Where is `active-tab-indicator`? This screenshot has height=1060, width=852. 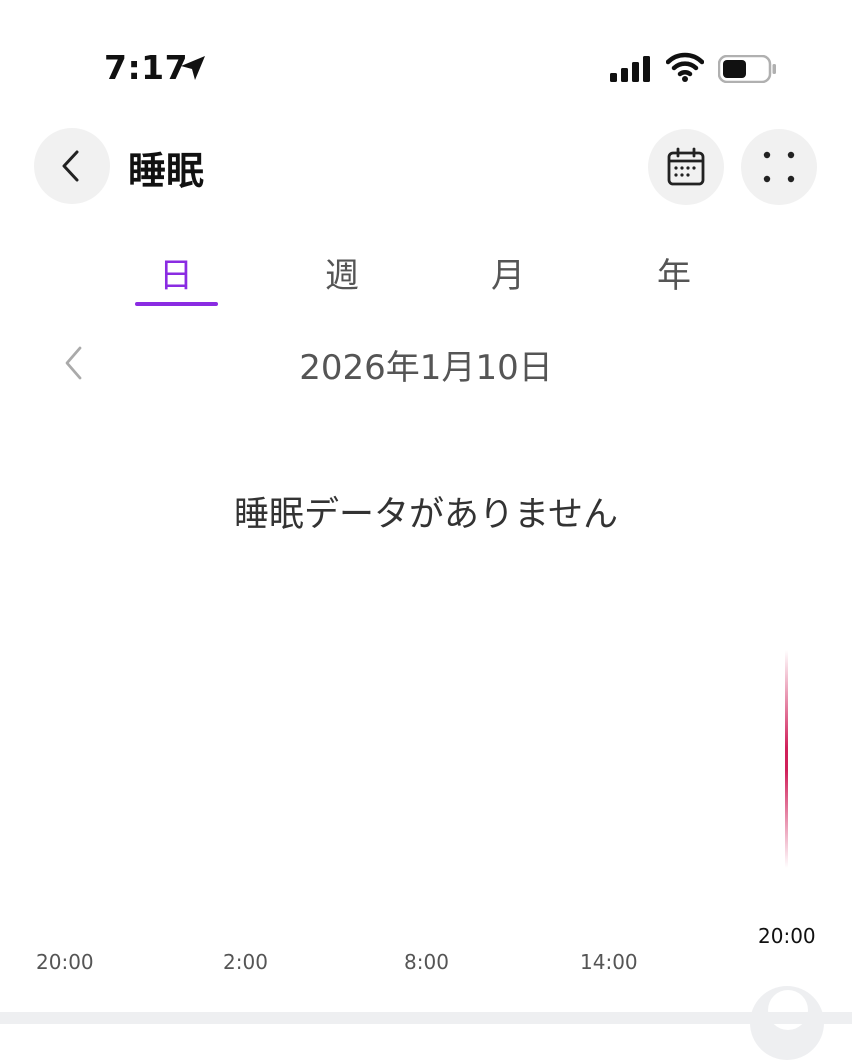
active-tab-indicator is located at coordinates (176, 304).